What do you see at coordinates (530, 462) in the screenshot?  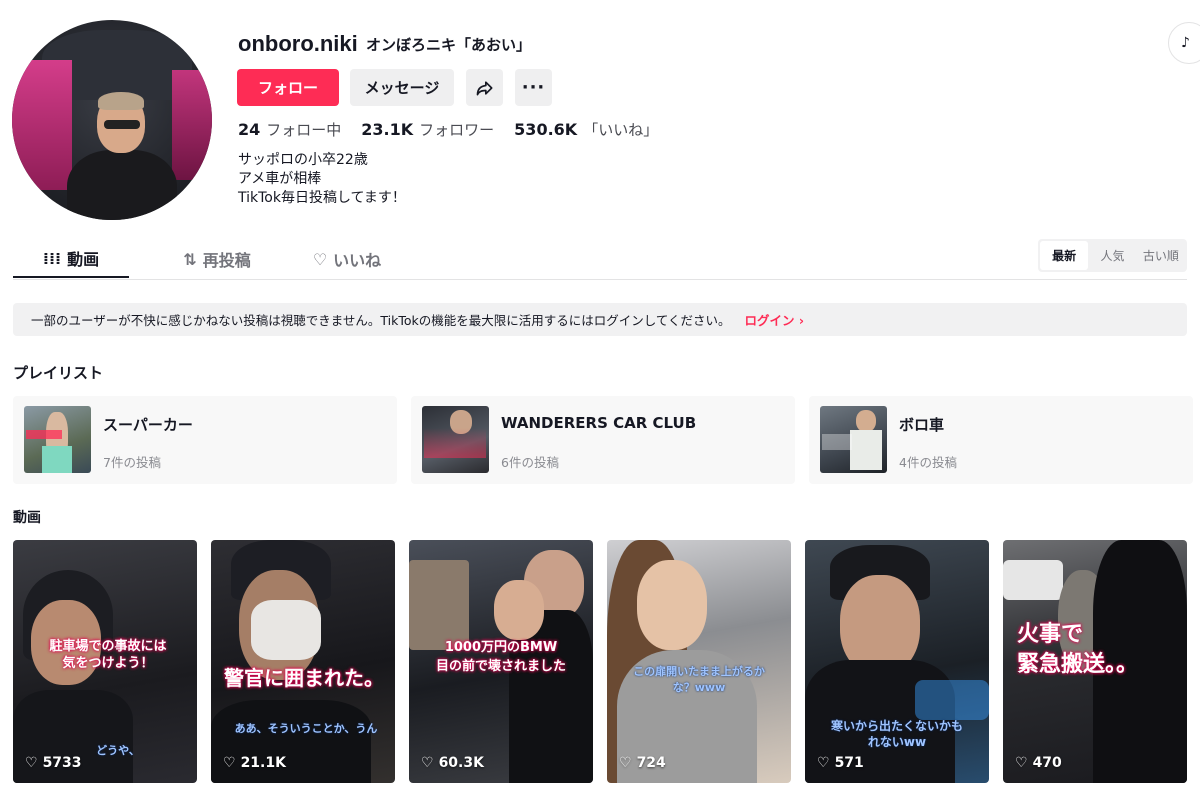 I see `playlist-count: 6件の投稿` at bounding box center [530, 462].